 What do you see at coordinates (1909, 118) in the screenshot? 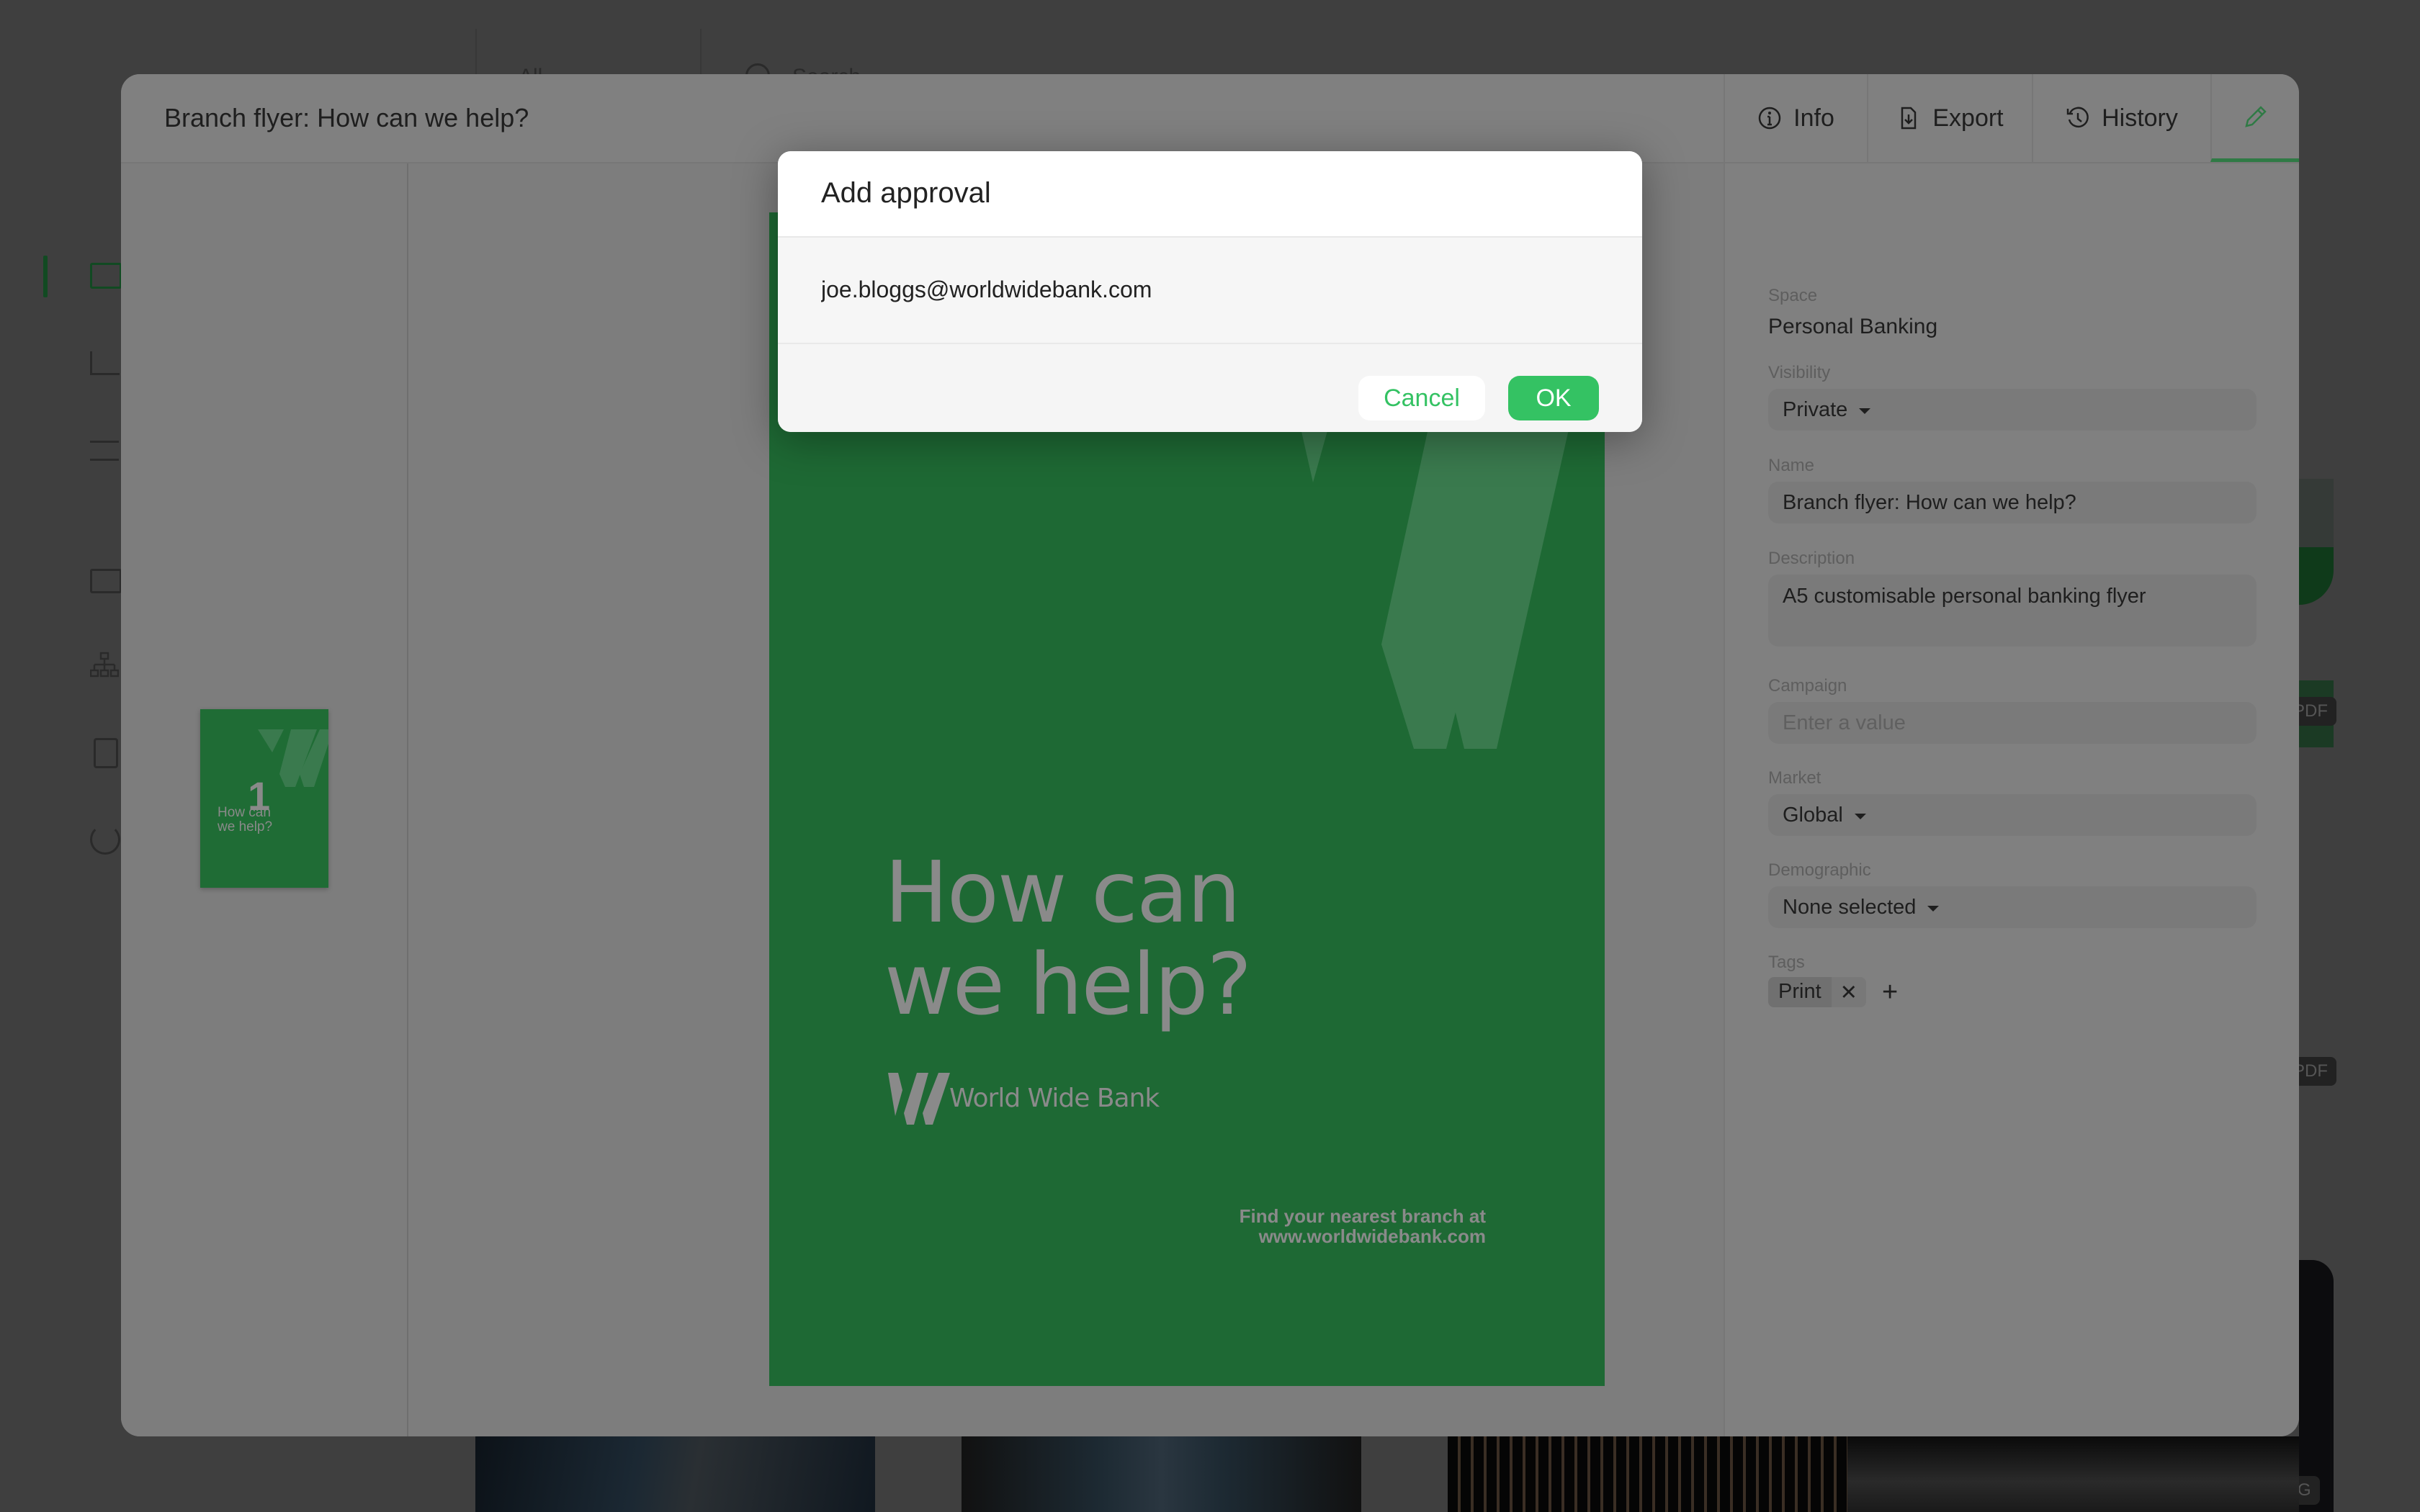
I see `export-file-icon` at bounding box center [1909, 118].